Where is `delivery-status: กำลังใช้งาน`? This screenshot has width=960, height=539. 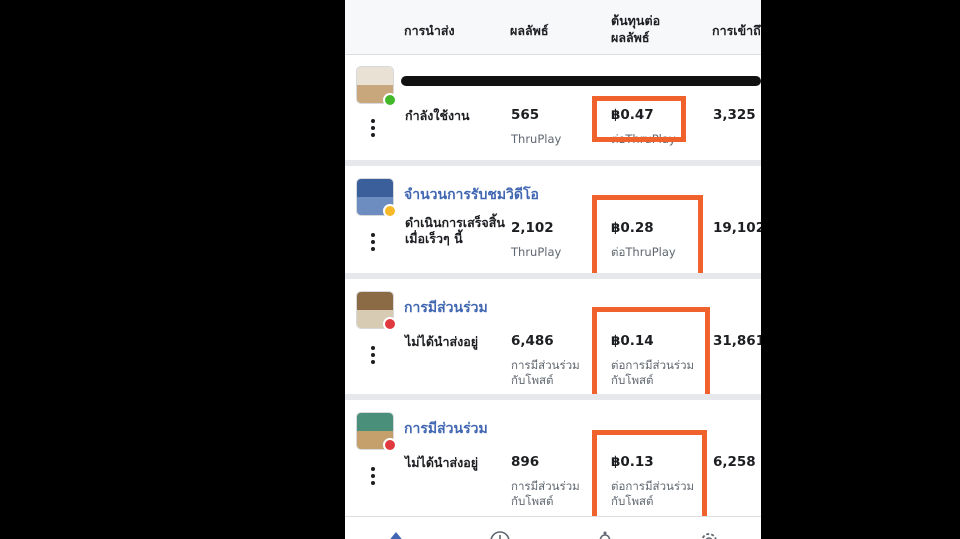 delivery-status: กำลังใช้งาน is located at coordinates (437, 115).